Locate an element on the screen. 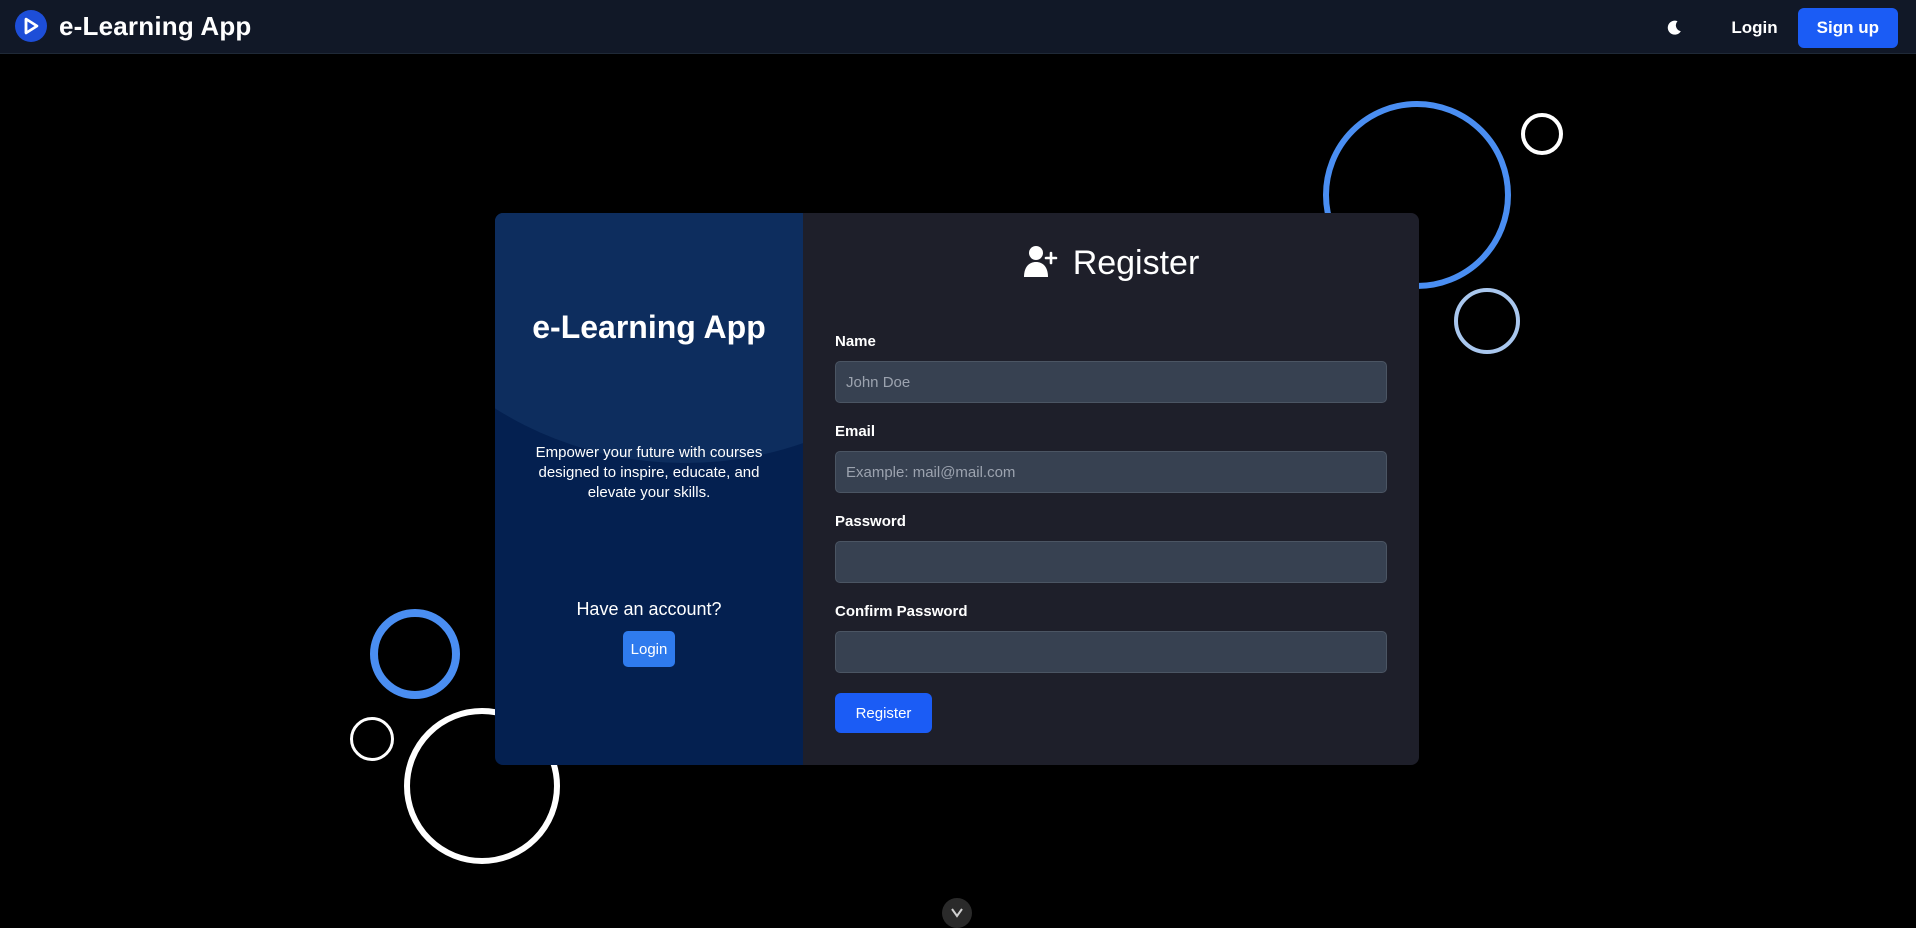 The width and height of the screenshot is (1916, 928). user-plus-icon is located at coordinates (1041, 263).